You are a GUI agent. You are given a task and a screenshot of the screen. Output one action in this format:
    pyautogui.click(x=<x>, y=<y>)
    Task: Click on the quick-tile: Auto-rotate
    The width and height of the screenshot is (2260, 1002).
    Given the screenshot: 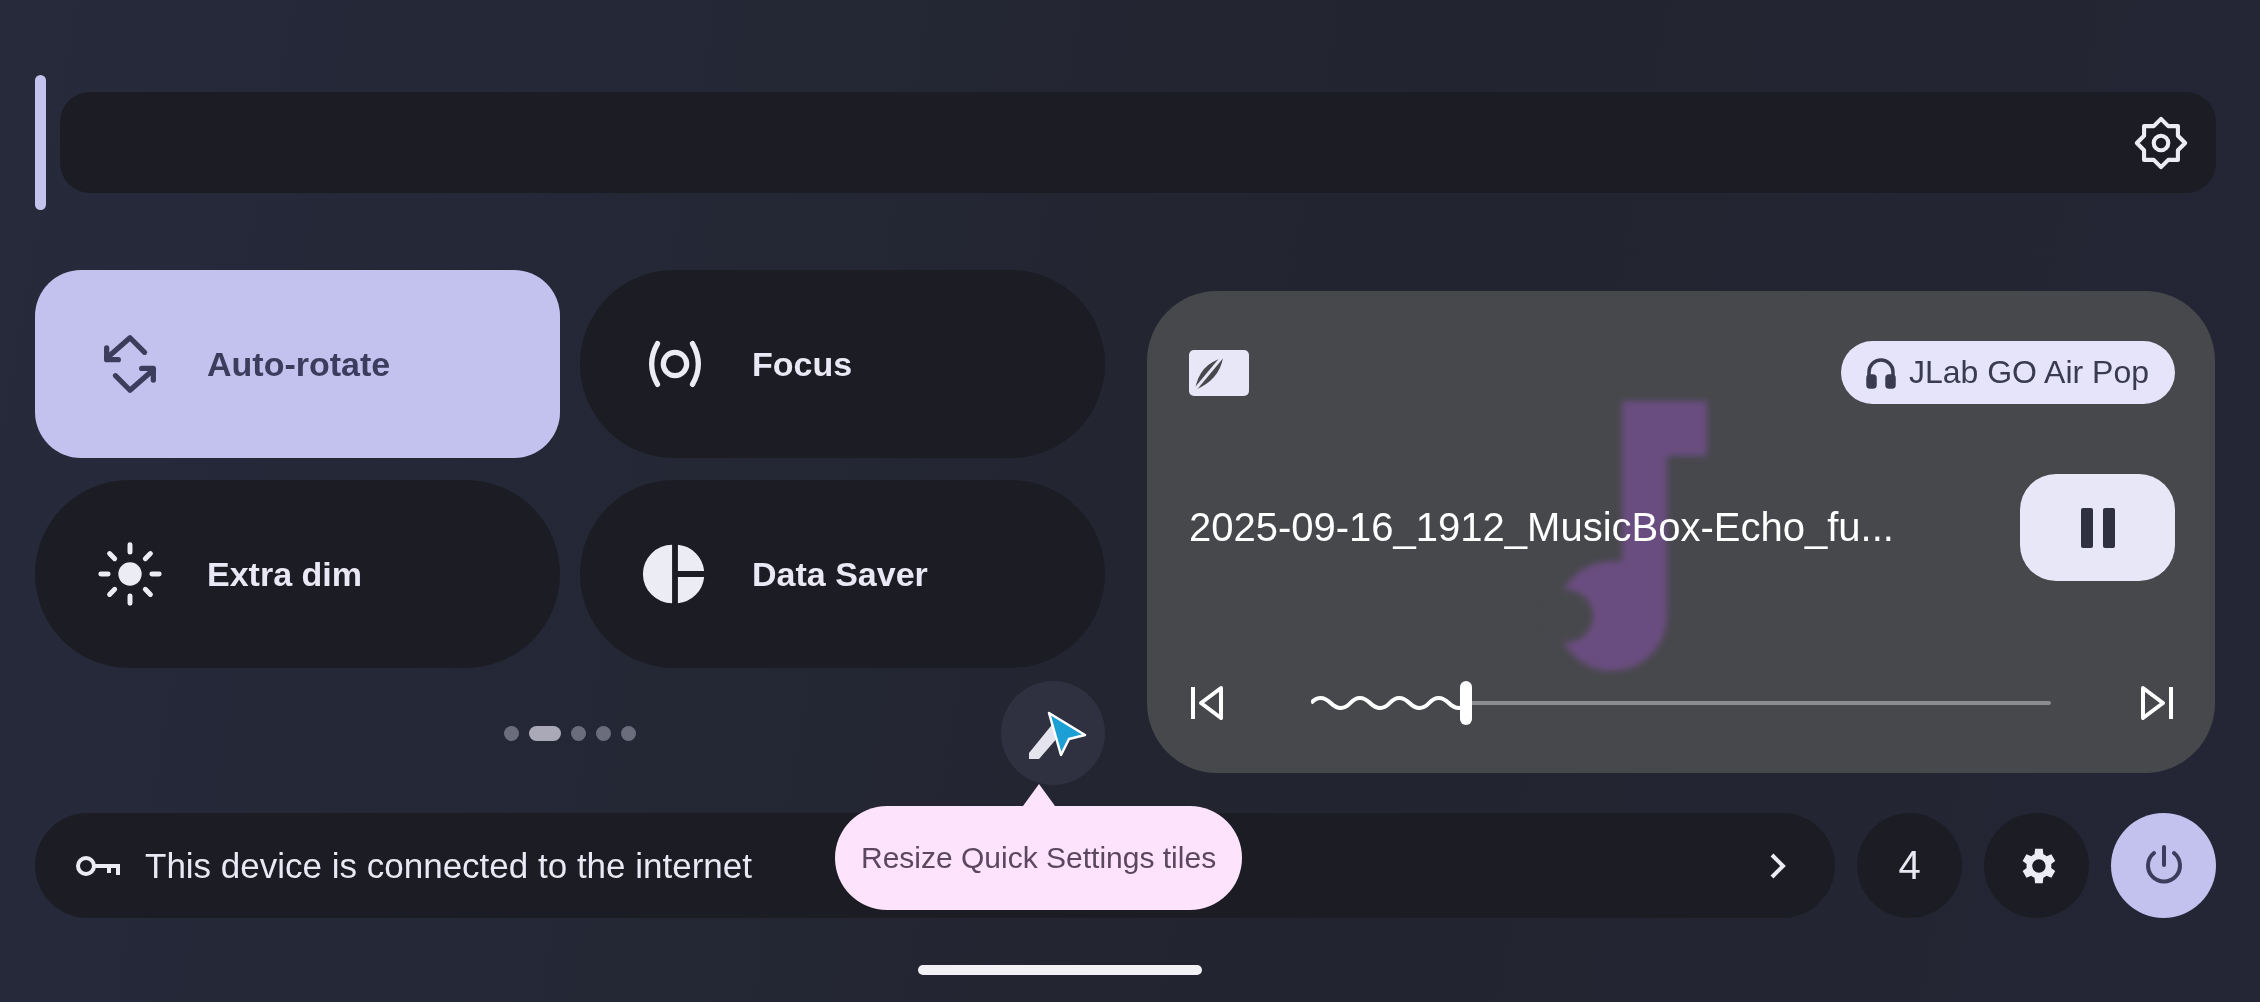 What is the action you would take?
    pyautogui.click(x=297, y=364)
    